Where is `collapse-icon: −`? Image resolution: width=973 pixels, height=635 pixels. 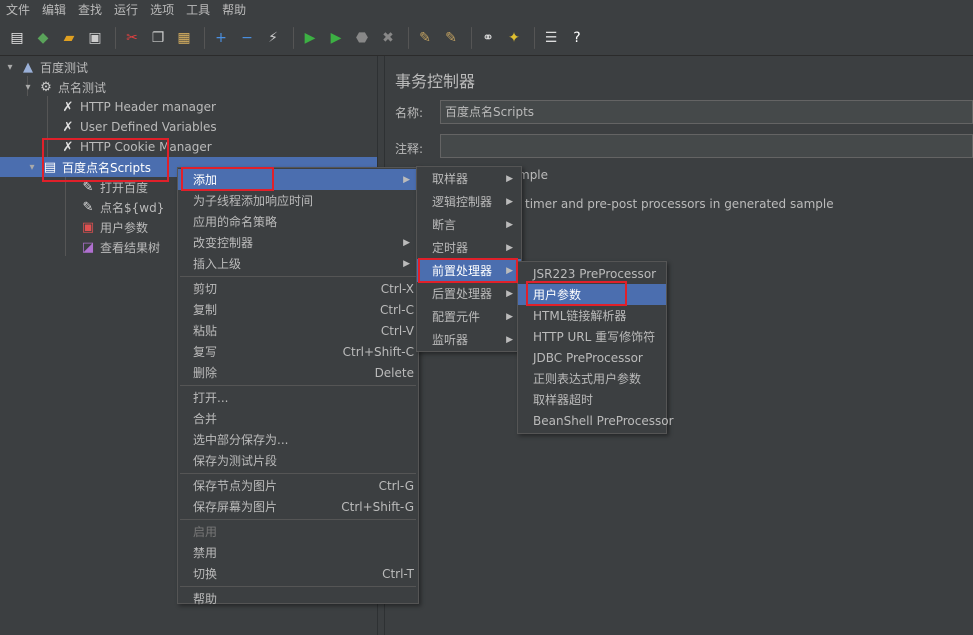 collapse-icon: − is located at coordinates (247, 38).